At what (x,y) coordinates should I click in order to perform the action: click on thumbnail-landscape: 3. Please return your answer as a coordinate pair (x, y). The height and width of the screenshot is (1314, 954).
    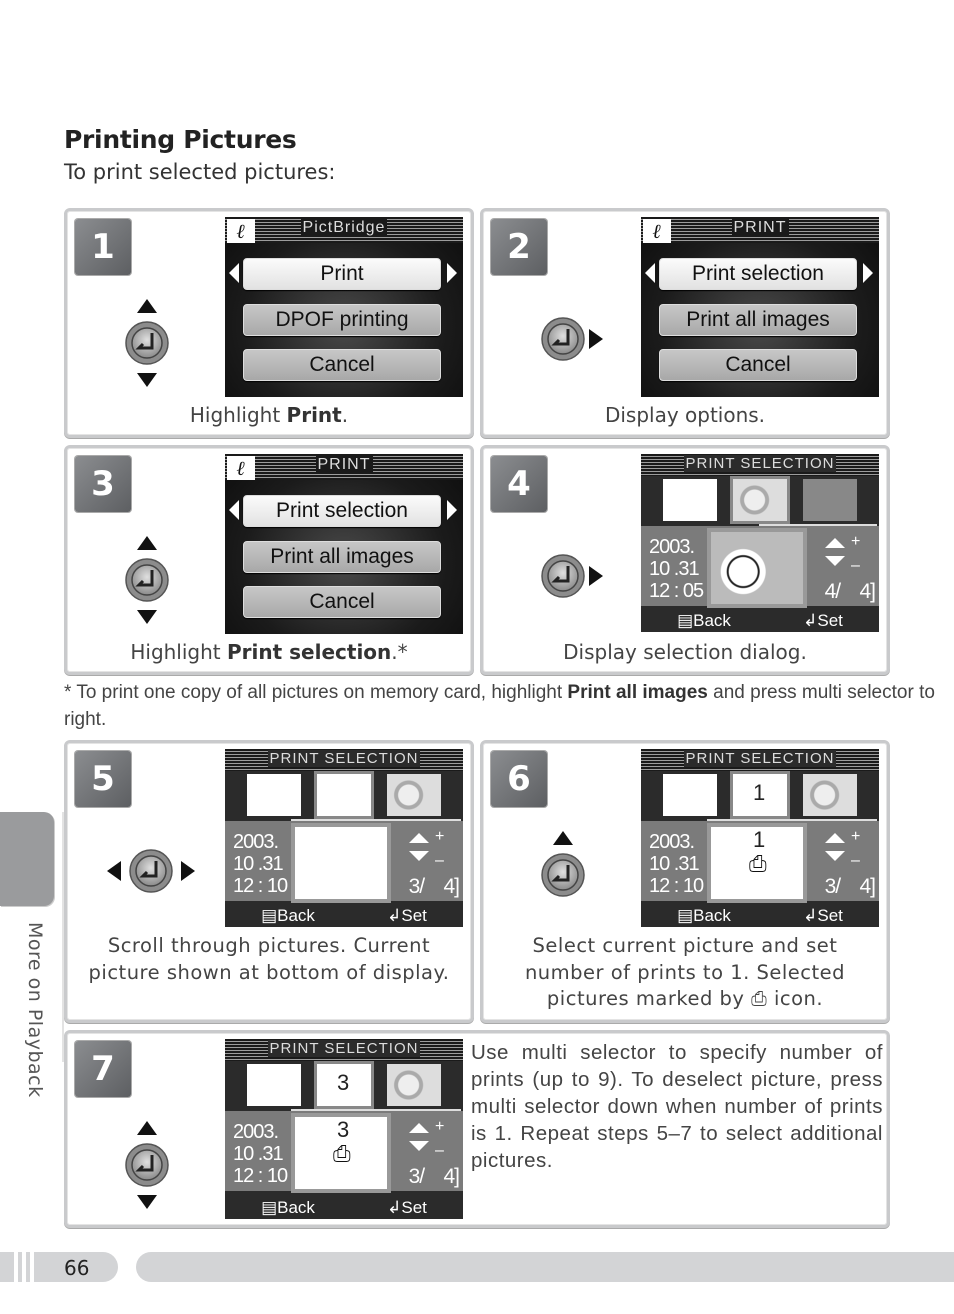
    Looking at the image, I should click on (344, 1085).